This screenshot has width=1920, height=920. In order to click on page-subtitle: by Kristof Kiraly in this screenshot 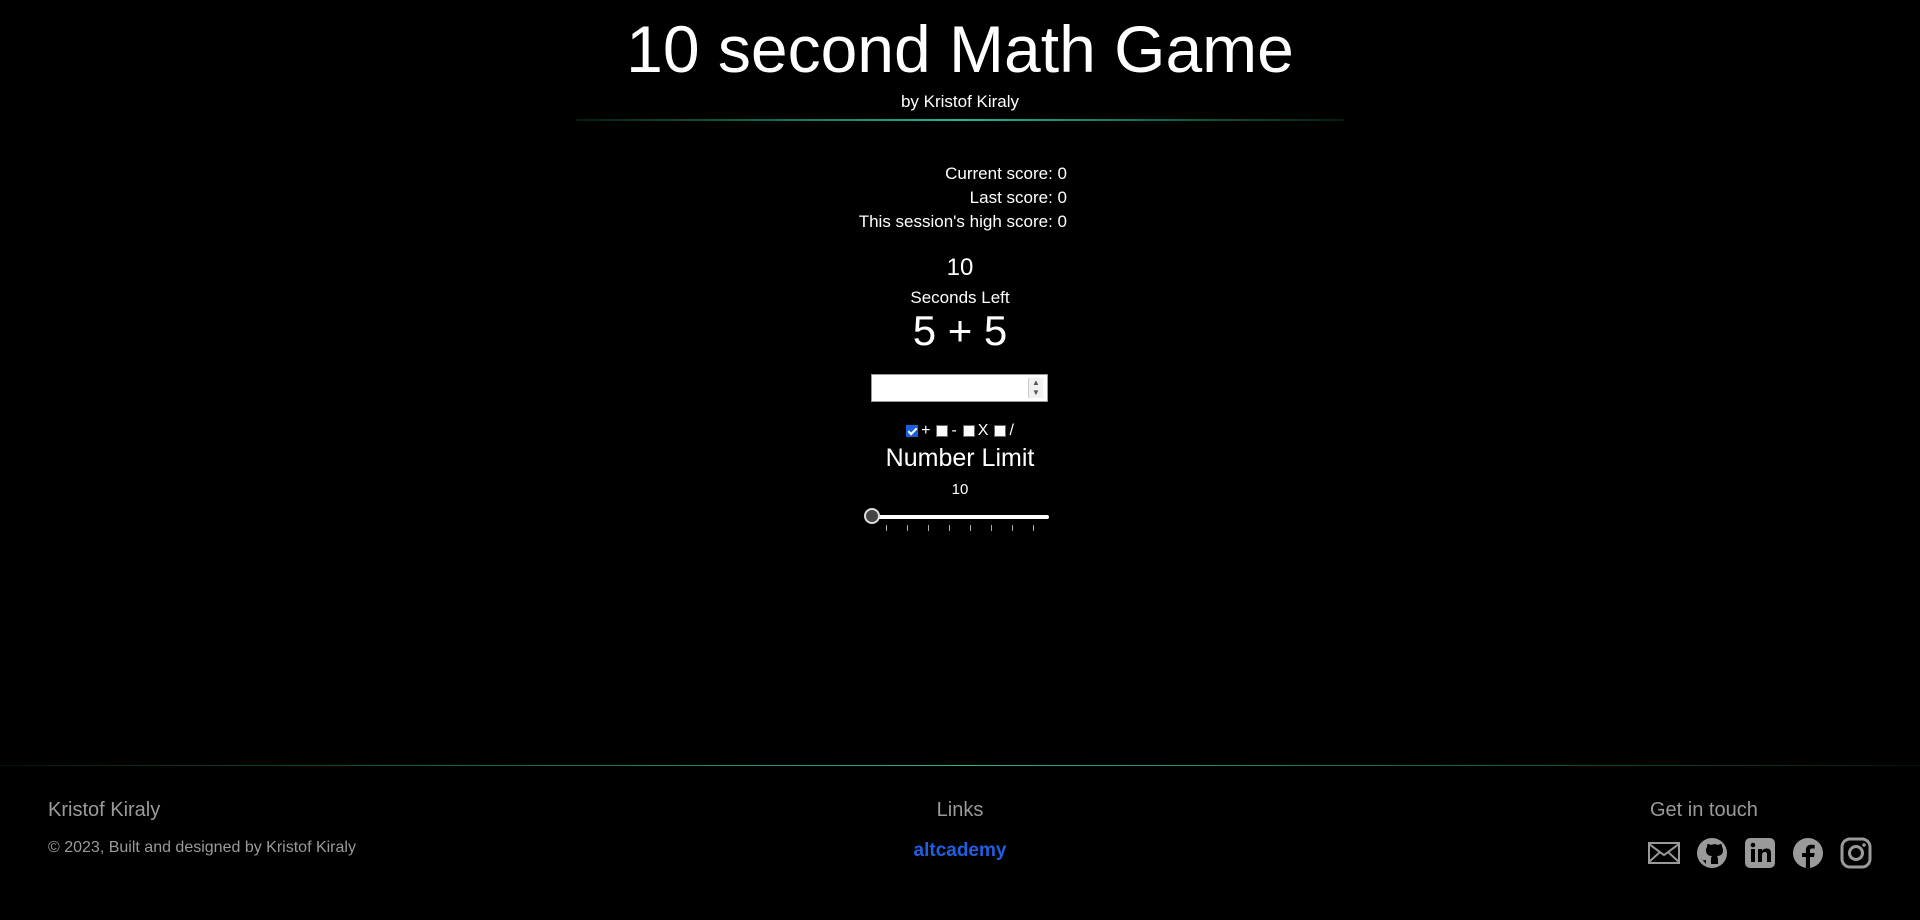, I will do `click(960, 101)`.